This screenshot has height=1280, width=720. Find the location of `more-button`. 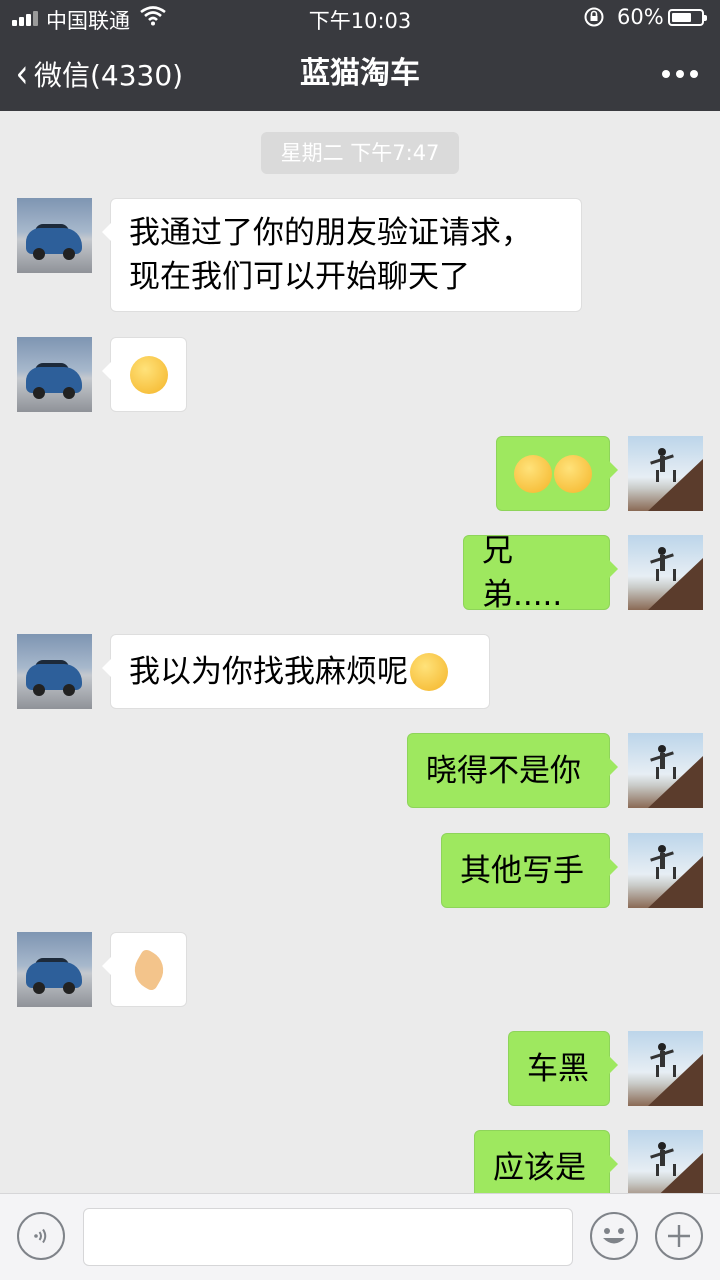

more-button is located at coordinates (680, 73).